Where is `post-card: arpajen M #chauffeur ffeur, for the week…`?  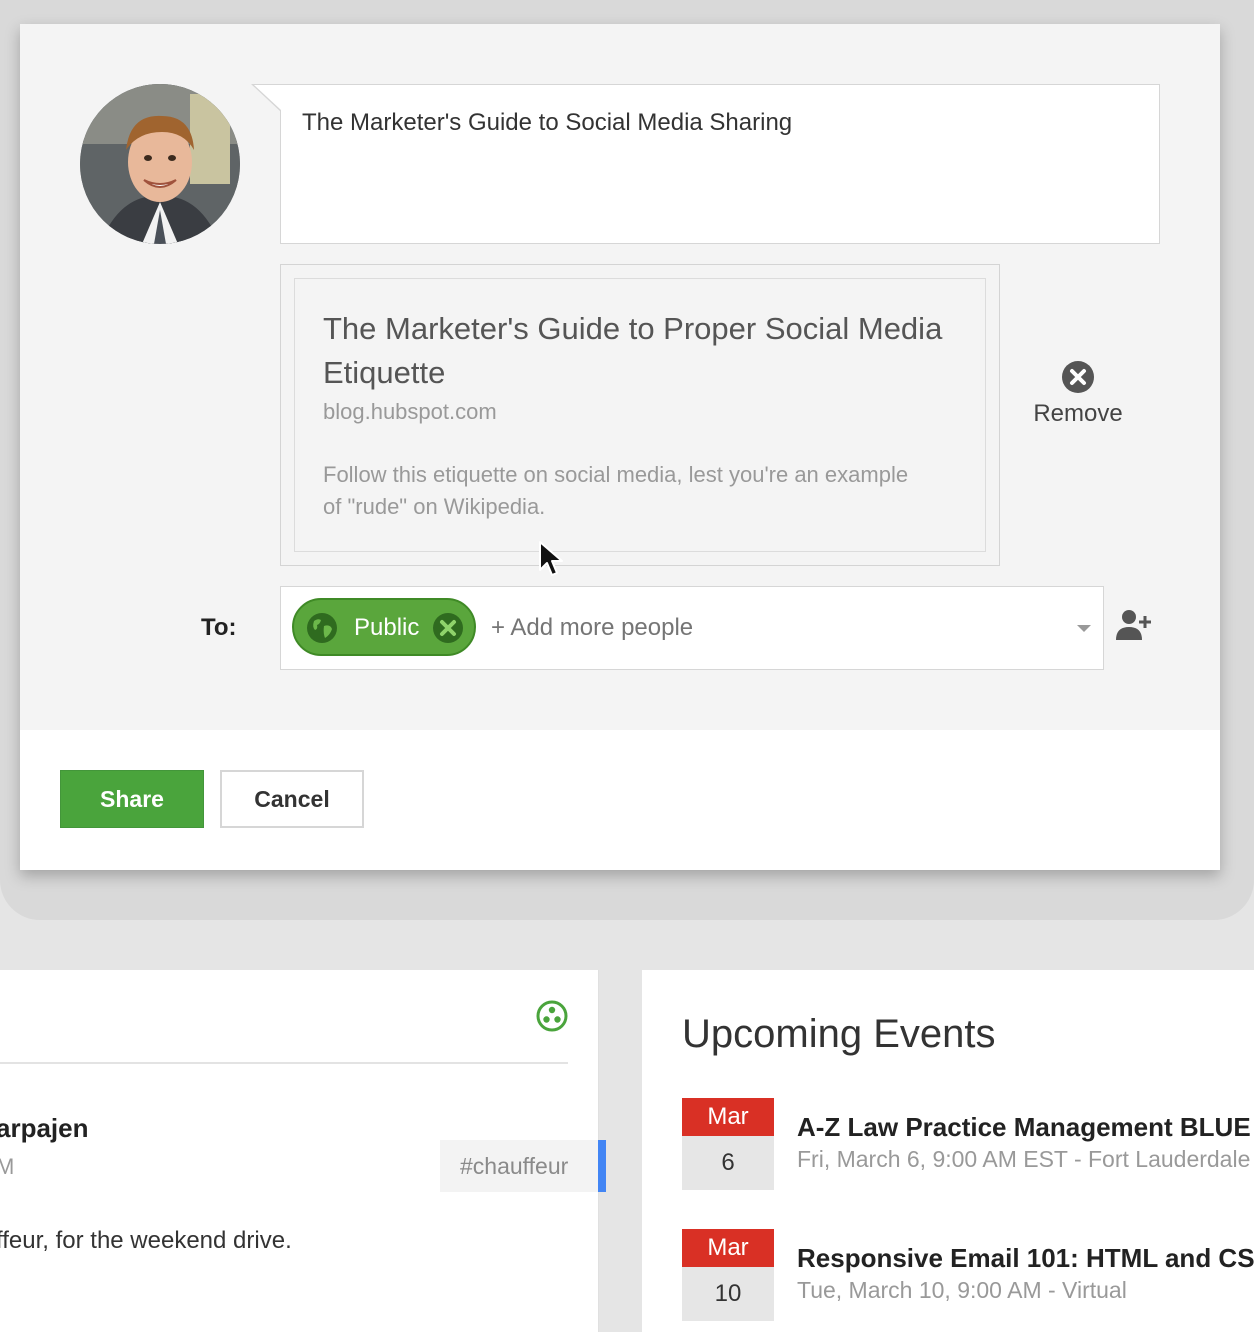 post-card: arpajen M #chauffeur ffeur, for the week… is located at coordinates (303, 1151).